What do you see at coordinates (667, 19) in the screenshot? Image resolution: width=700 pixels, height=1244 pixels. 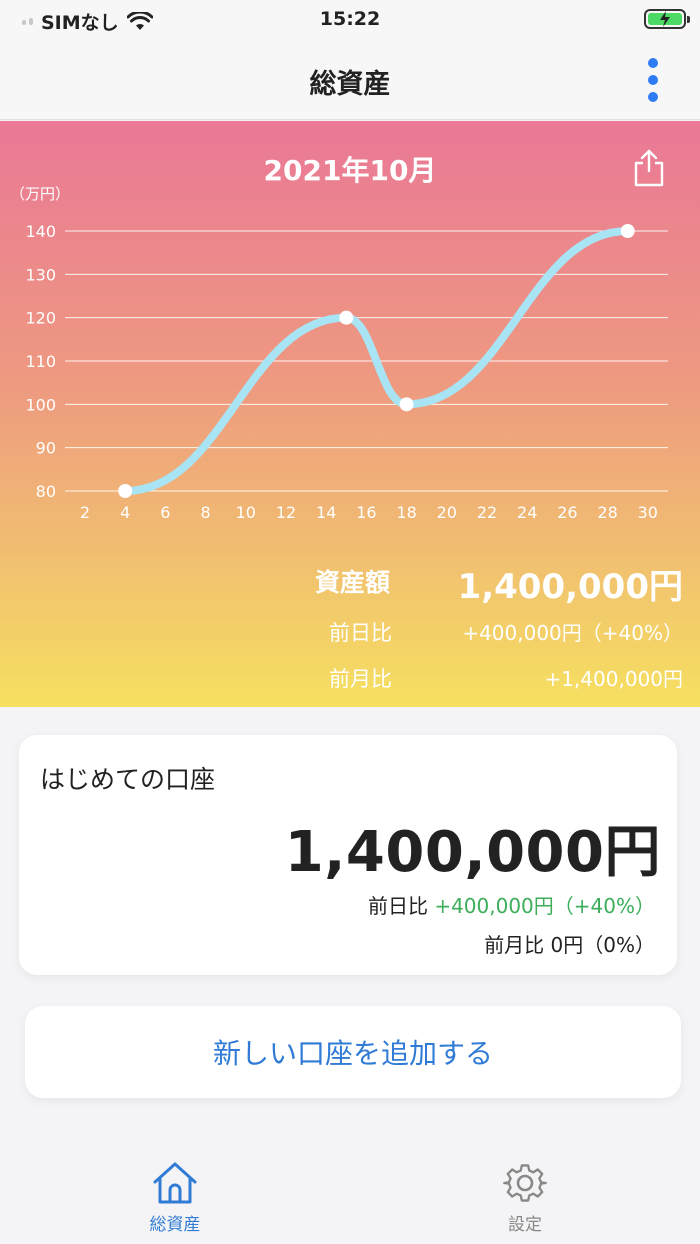 I see `battery-icon` at bounding box center [667, 19].